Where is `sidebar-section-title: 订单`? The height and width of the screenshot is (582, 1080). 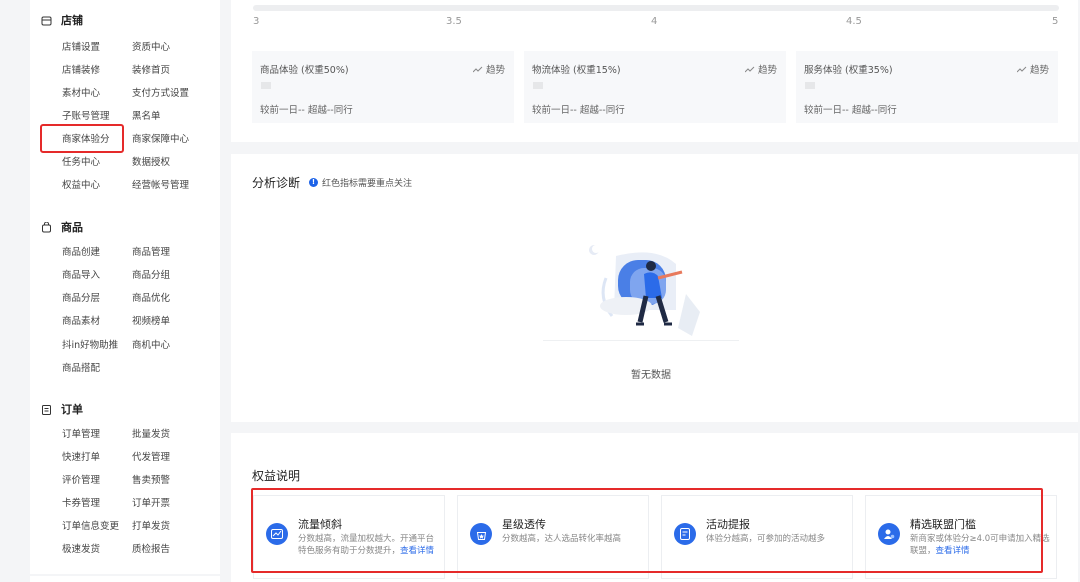 sidebar-section-title: 订单 is located at coordinates (72, 409).